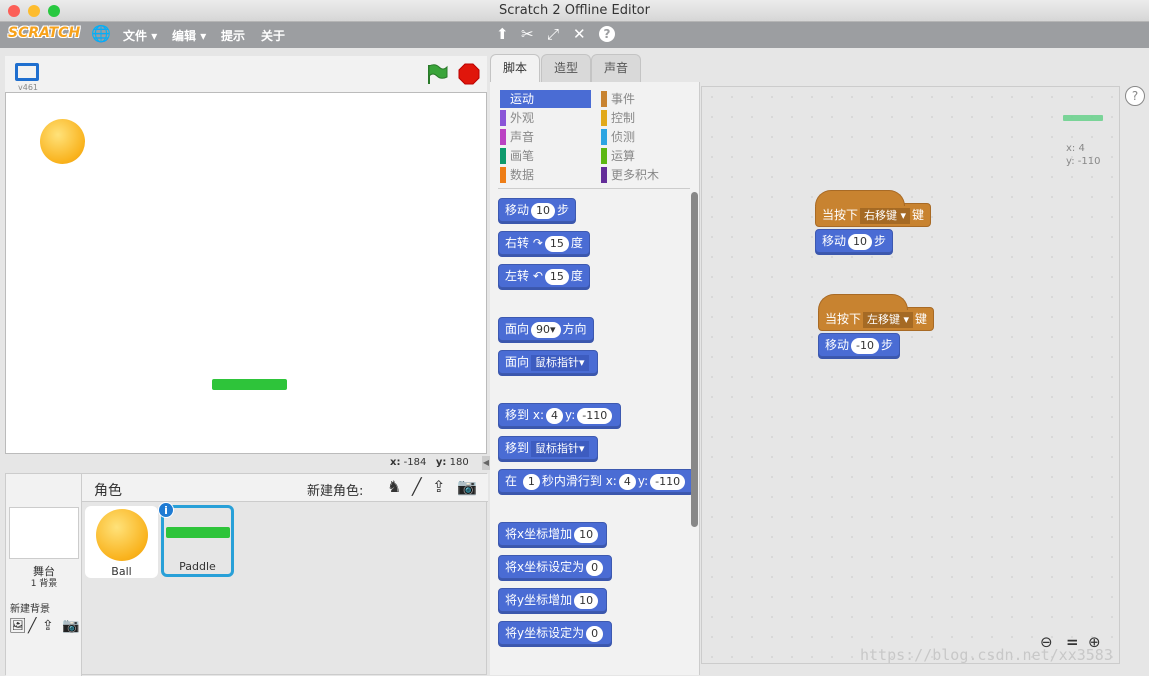  Describe the element at coordinates (233, 35) in the screenshot. I see `menu-tips: 提示` at that location.